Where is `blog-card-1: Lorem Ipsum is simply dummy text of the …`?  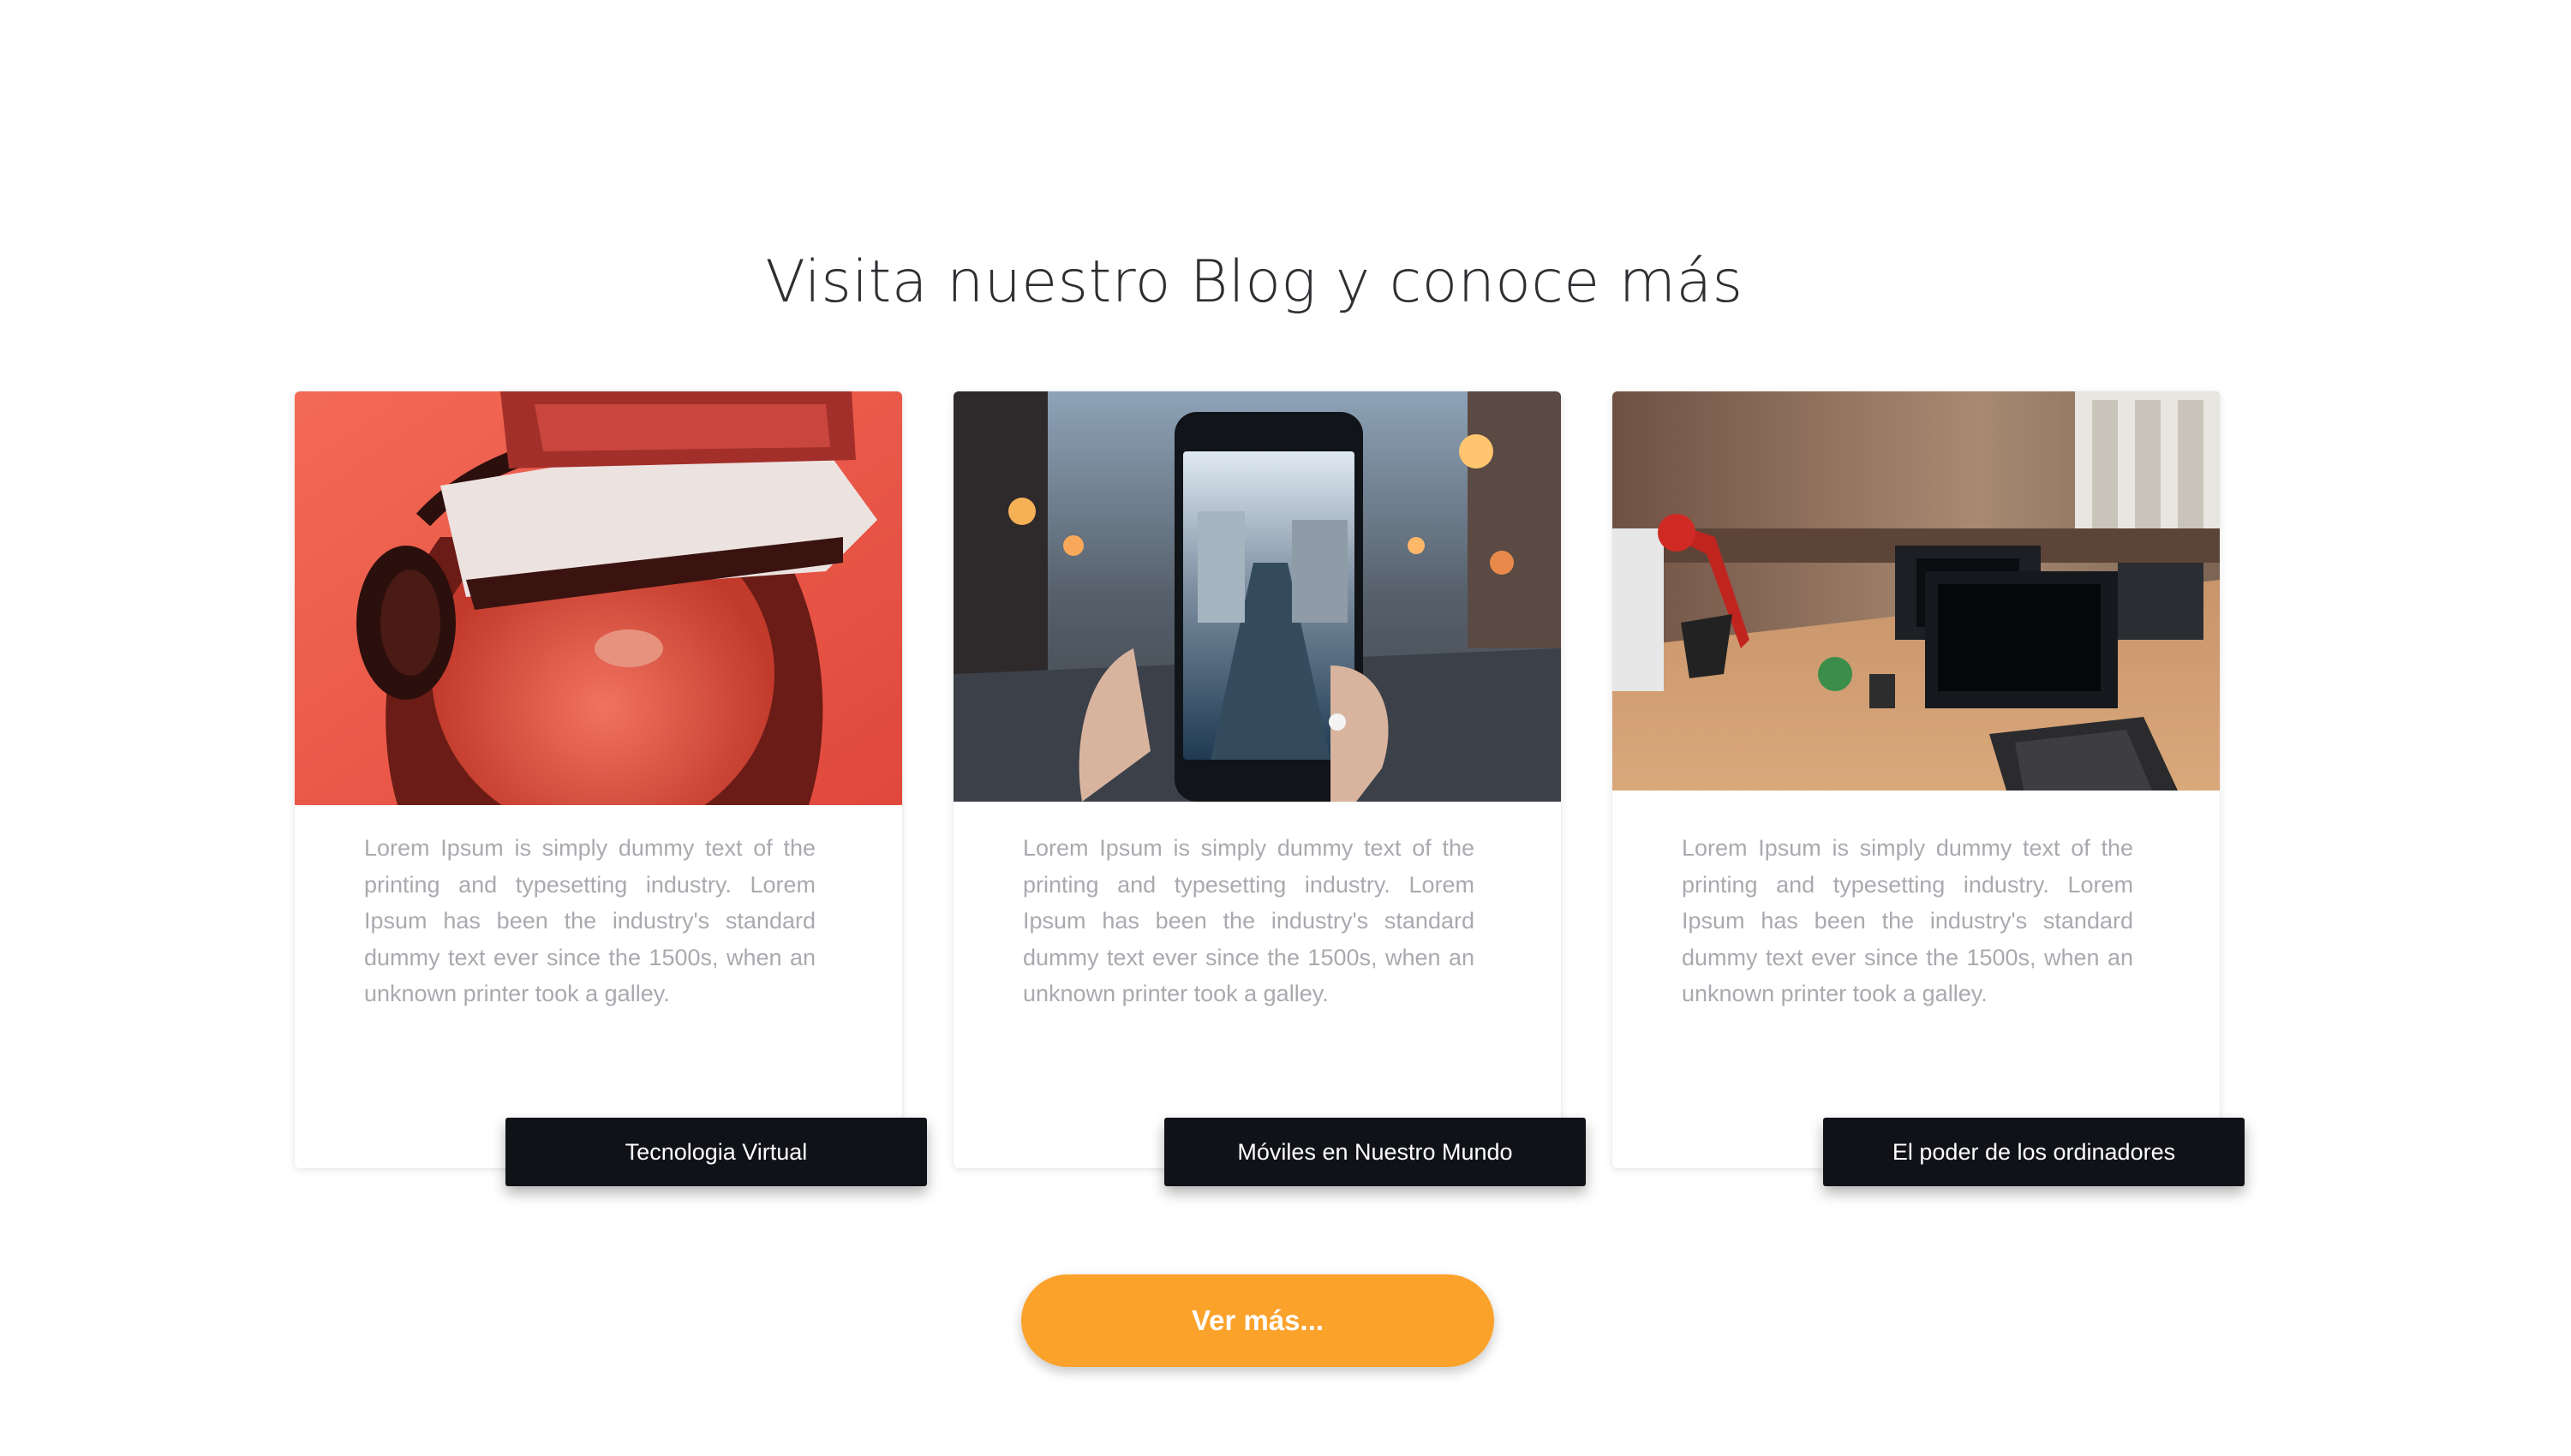 blog-card-1: Lorem Ipsum is simply dummy text of the … is located at coordinates (598, 779).